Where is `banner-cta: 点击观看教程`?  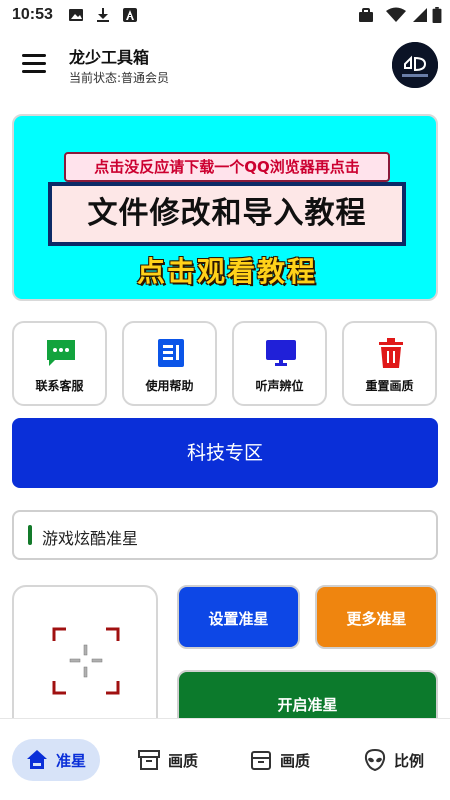
banner-cta: 点击观看教程 is located at coordinates (226, 271).